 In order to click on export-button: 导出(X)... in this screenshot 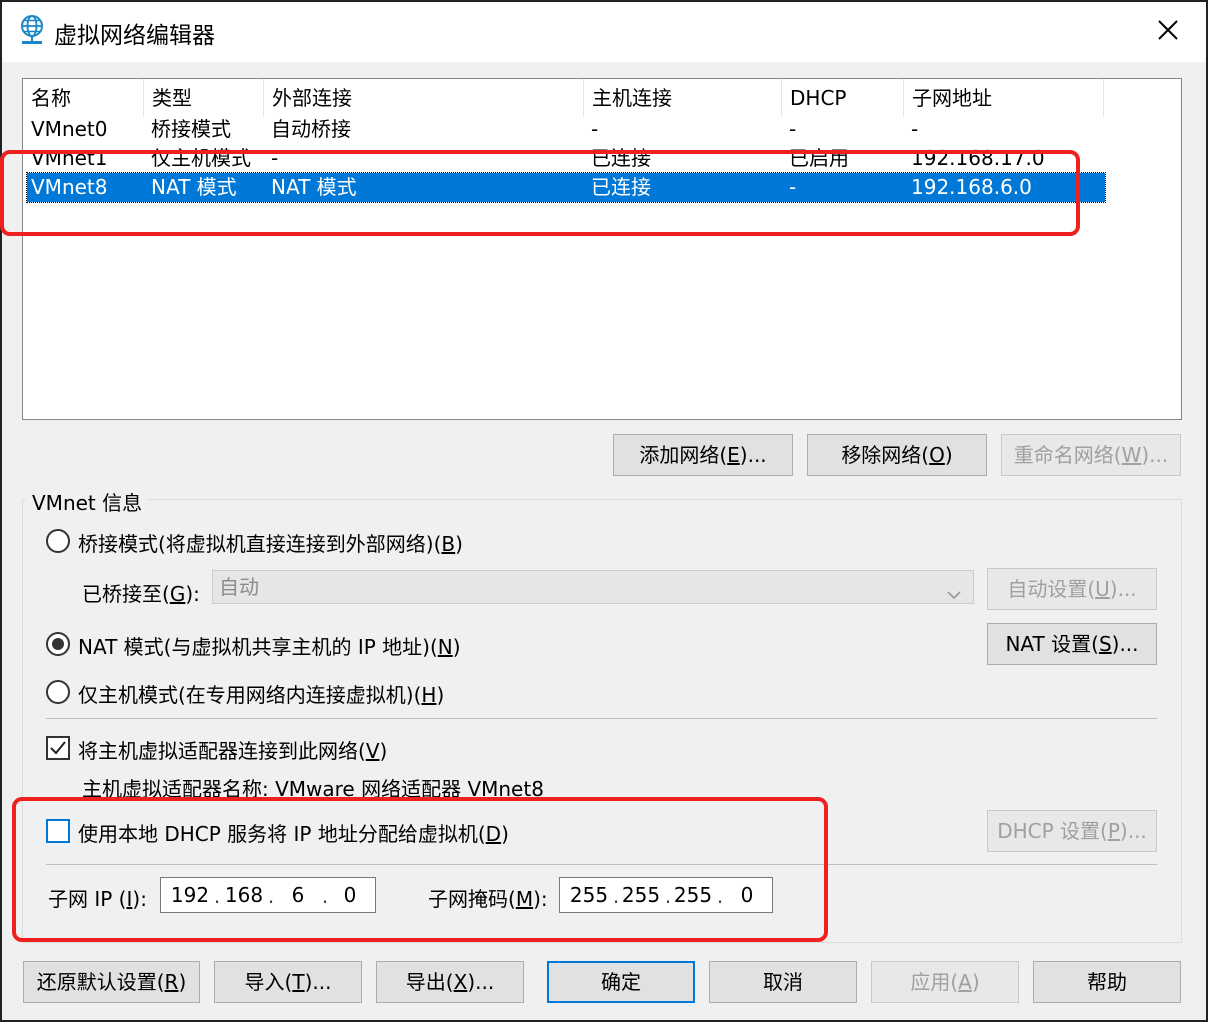, I will do `click(450, 982)`.